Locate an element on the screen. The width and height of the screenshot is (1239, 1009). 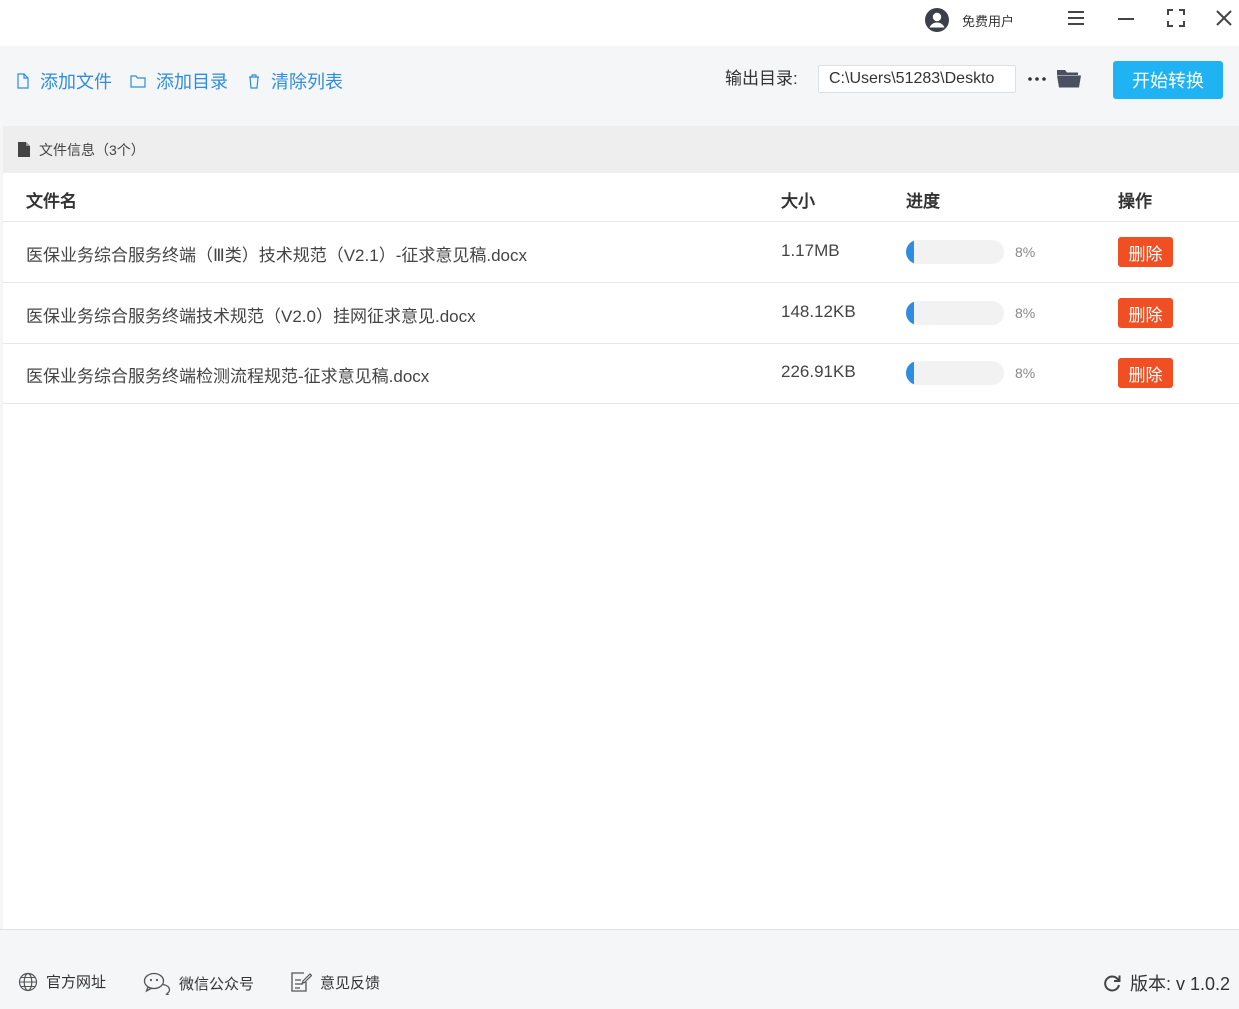
maximize-button is located at coordinates (1176, 18).